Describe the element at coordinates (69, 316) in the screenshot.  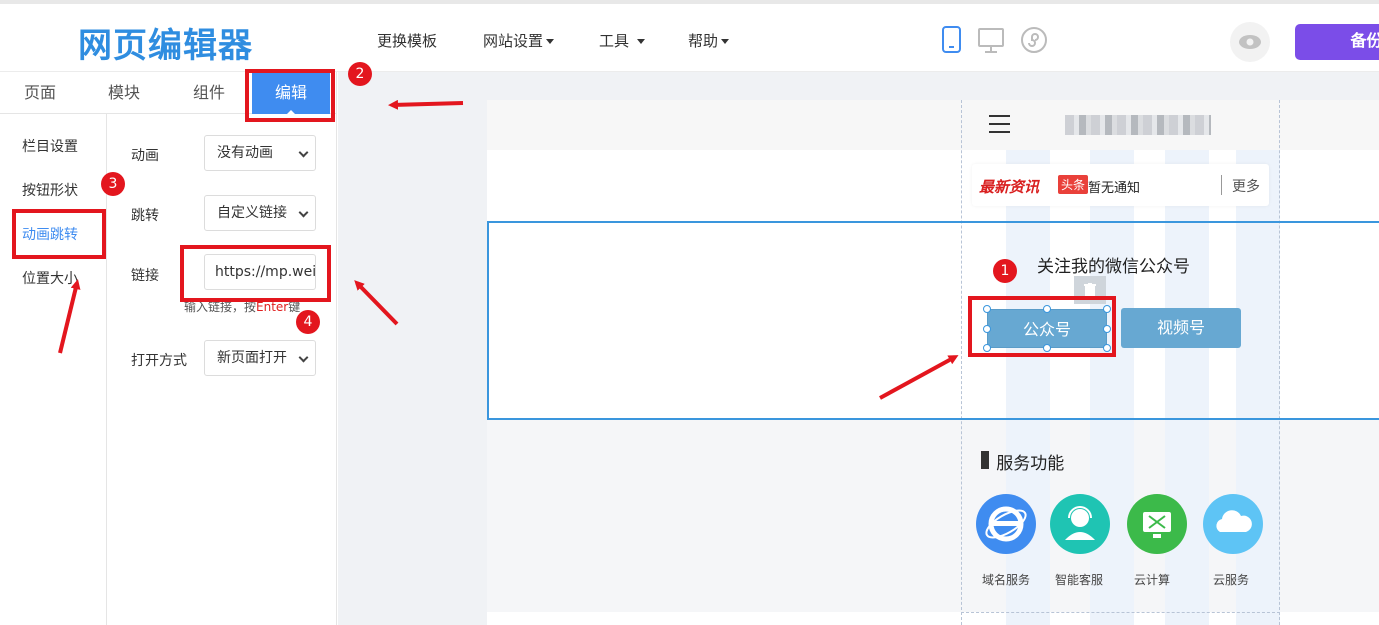
I see `arrow-to-position-size` at that location.